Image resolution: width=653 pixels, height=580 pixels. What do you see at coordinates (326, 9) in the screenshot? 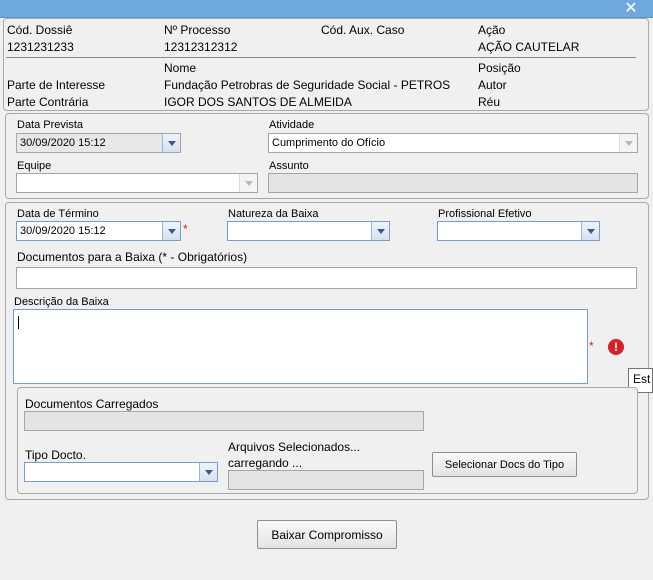
I see `window-titlebar` at bounding box center [326, 9].